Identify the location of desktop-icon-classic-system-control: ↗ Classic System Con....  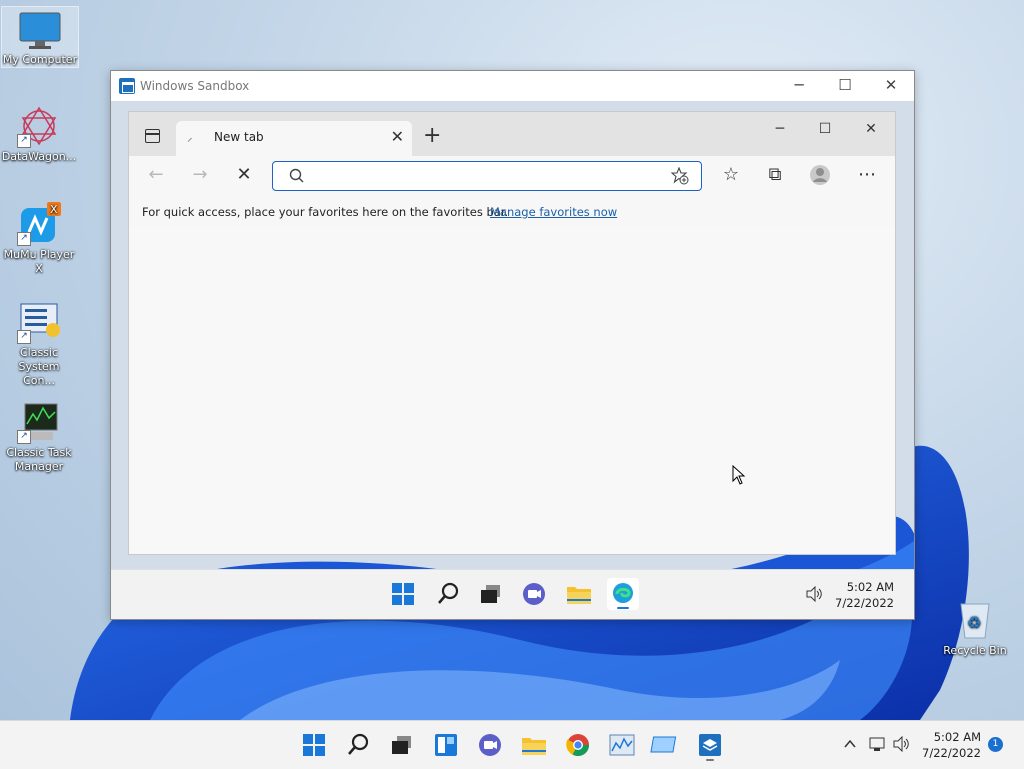
(39, 344).